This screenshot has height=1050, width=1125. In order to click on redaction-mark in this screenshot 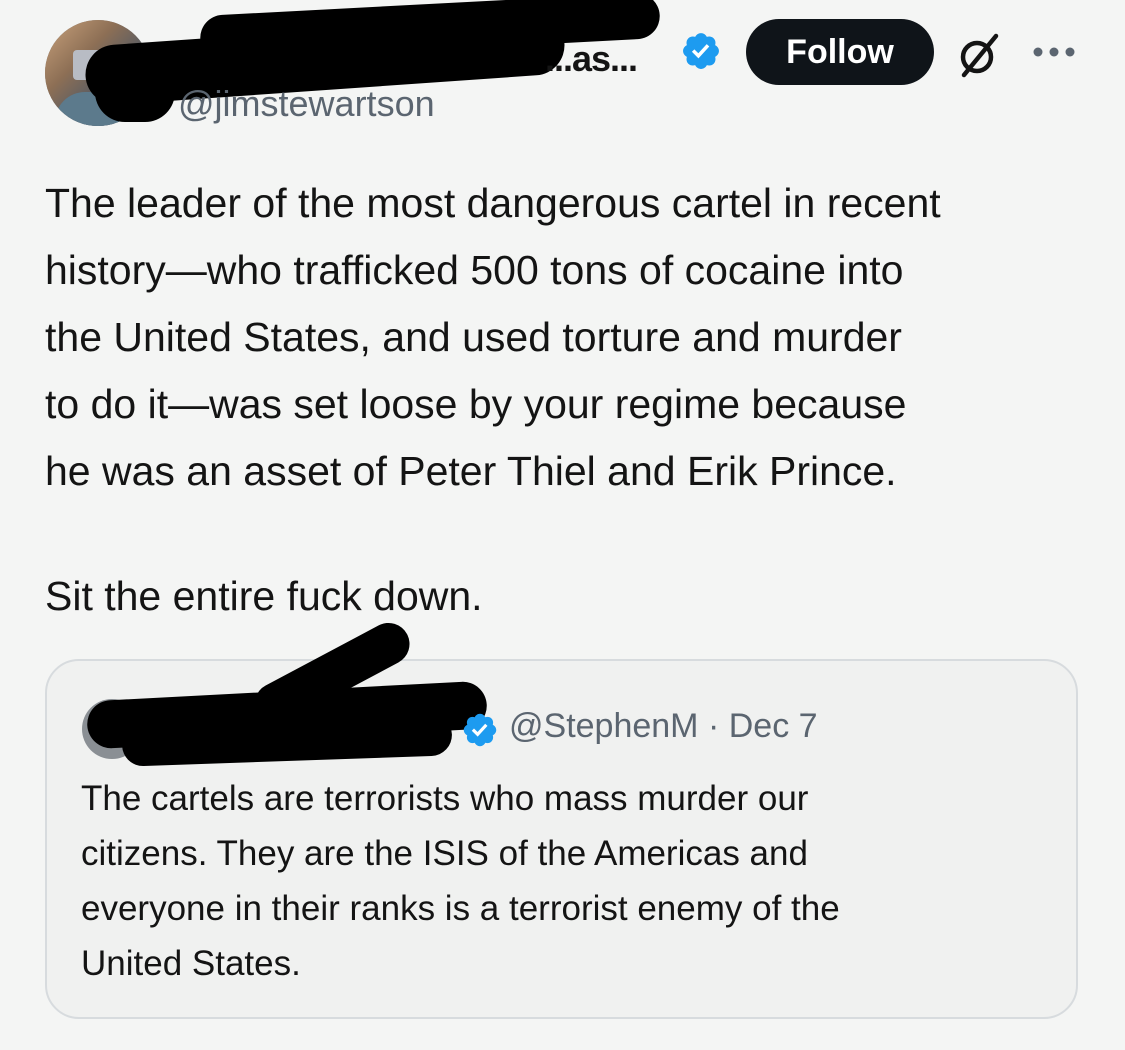, I will do `click(135, 91)`.